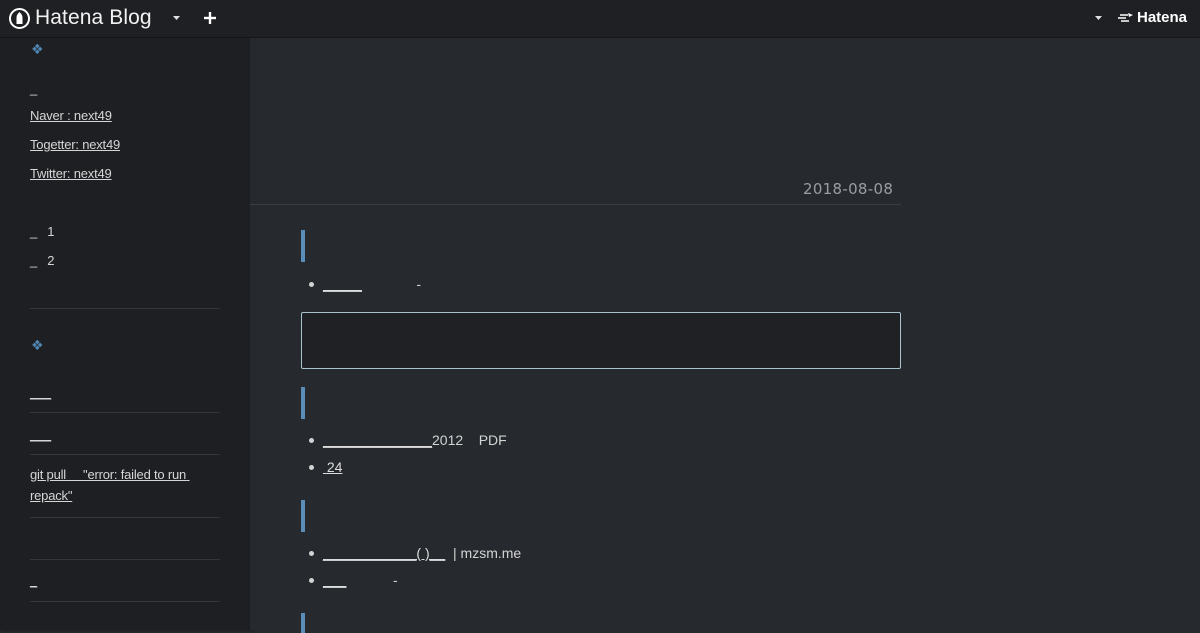  I want to click on hatena-blog-logo-icon, so click(19, 18).